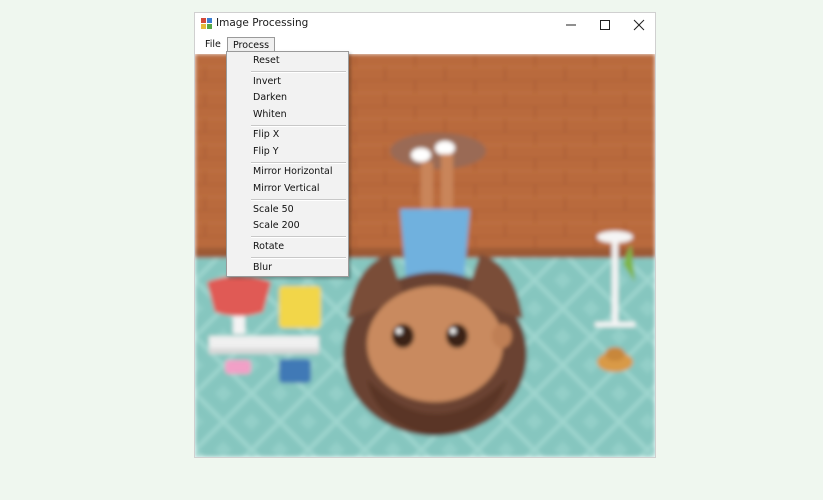 The height and width of the screenshot is (500, 823). Describe the element at coordinates (286, 189) in the screenshot. I see `menu-item-mirror-vertical: Mirror Vertical` at that location.